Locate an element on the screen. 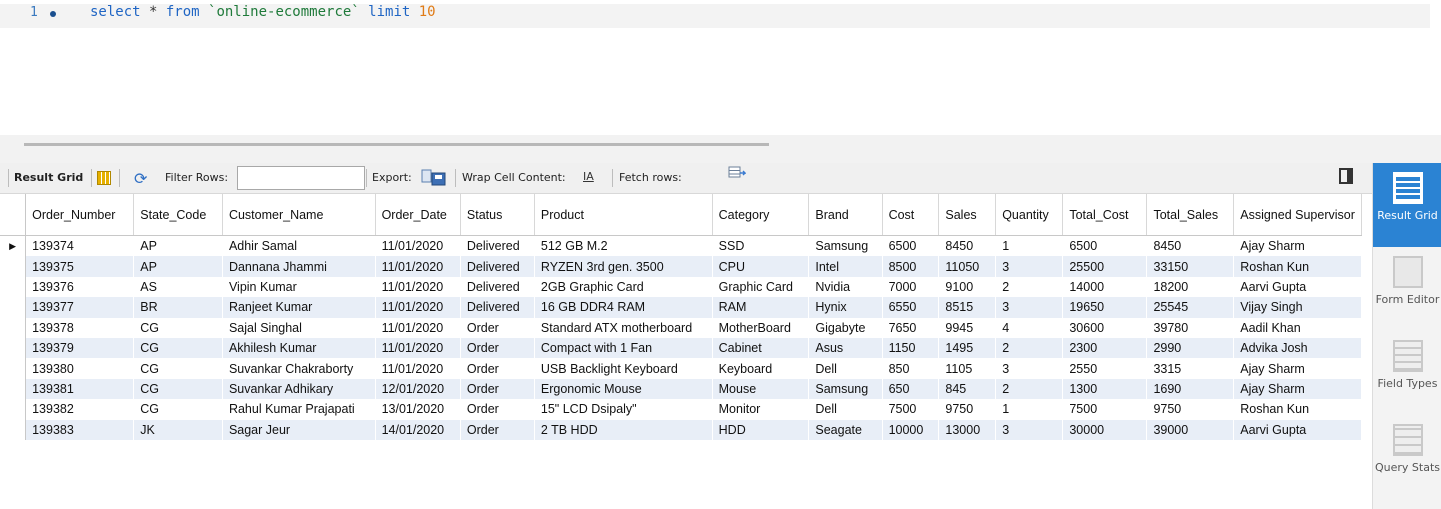  query-stats-panel-button: Query Stats is located at coordinates (1407, 457).